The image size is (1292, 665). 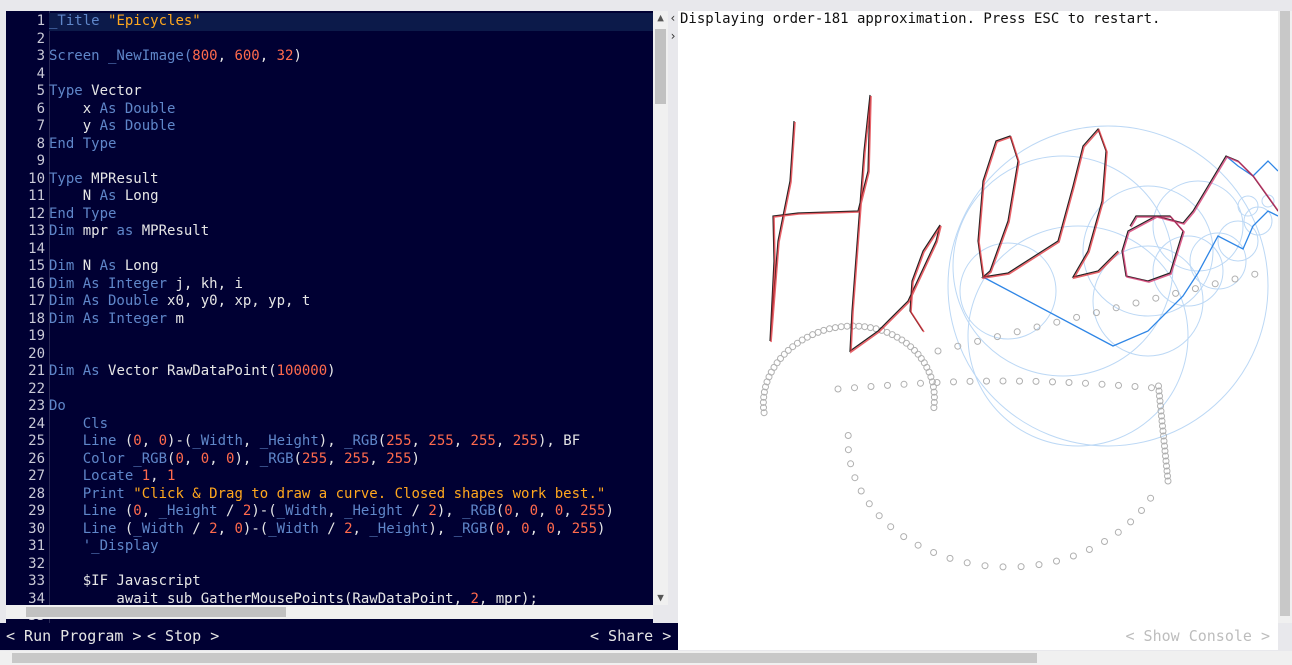 What do you see at coordinates (40, 91) in the screenshot?
I see `line-number: 5` at bounding box center [40, 91].